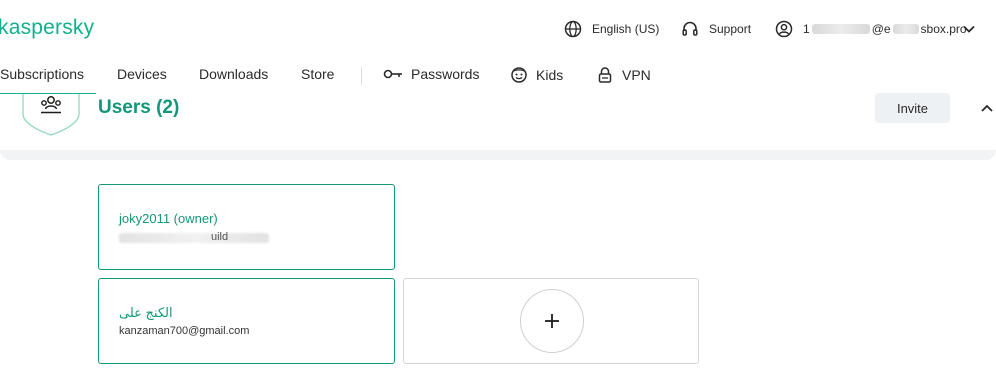  I want to click on redacted-text, so click(194, 238).